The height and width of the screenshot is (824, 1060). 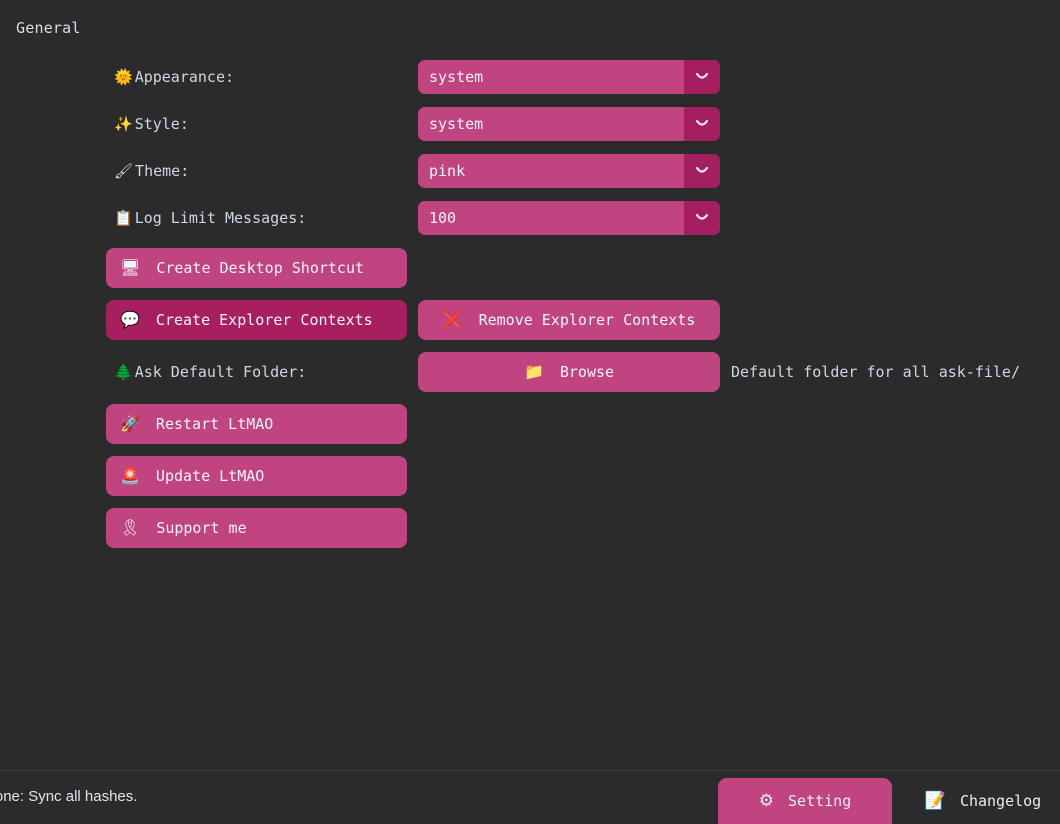 I want to click on tab-changelog-label: Changelog, so click(x=1000, y=801).